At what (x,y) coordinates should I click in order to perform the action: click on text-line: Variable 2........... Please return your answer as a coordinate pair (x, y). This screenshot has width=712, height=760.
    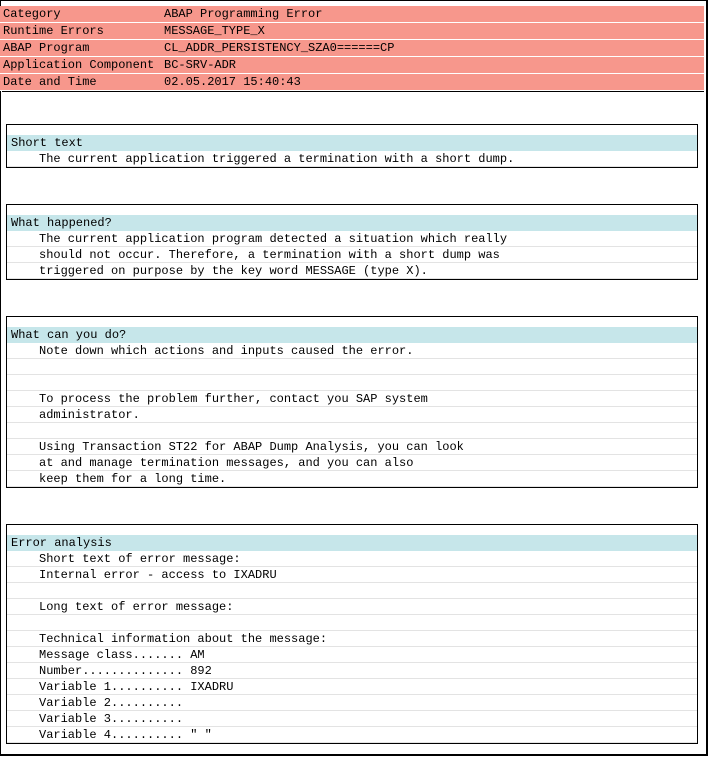
    Looking at the image, I should click on (352, 703).